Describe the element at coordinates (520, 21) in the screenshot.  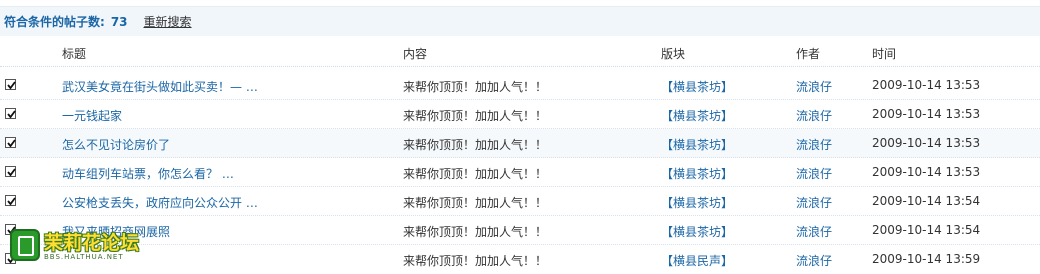
I see `search-summary-bar: 符合条件的帖子数: 73 重新搜索` at that location.